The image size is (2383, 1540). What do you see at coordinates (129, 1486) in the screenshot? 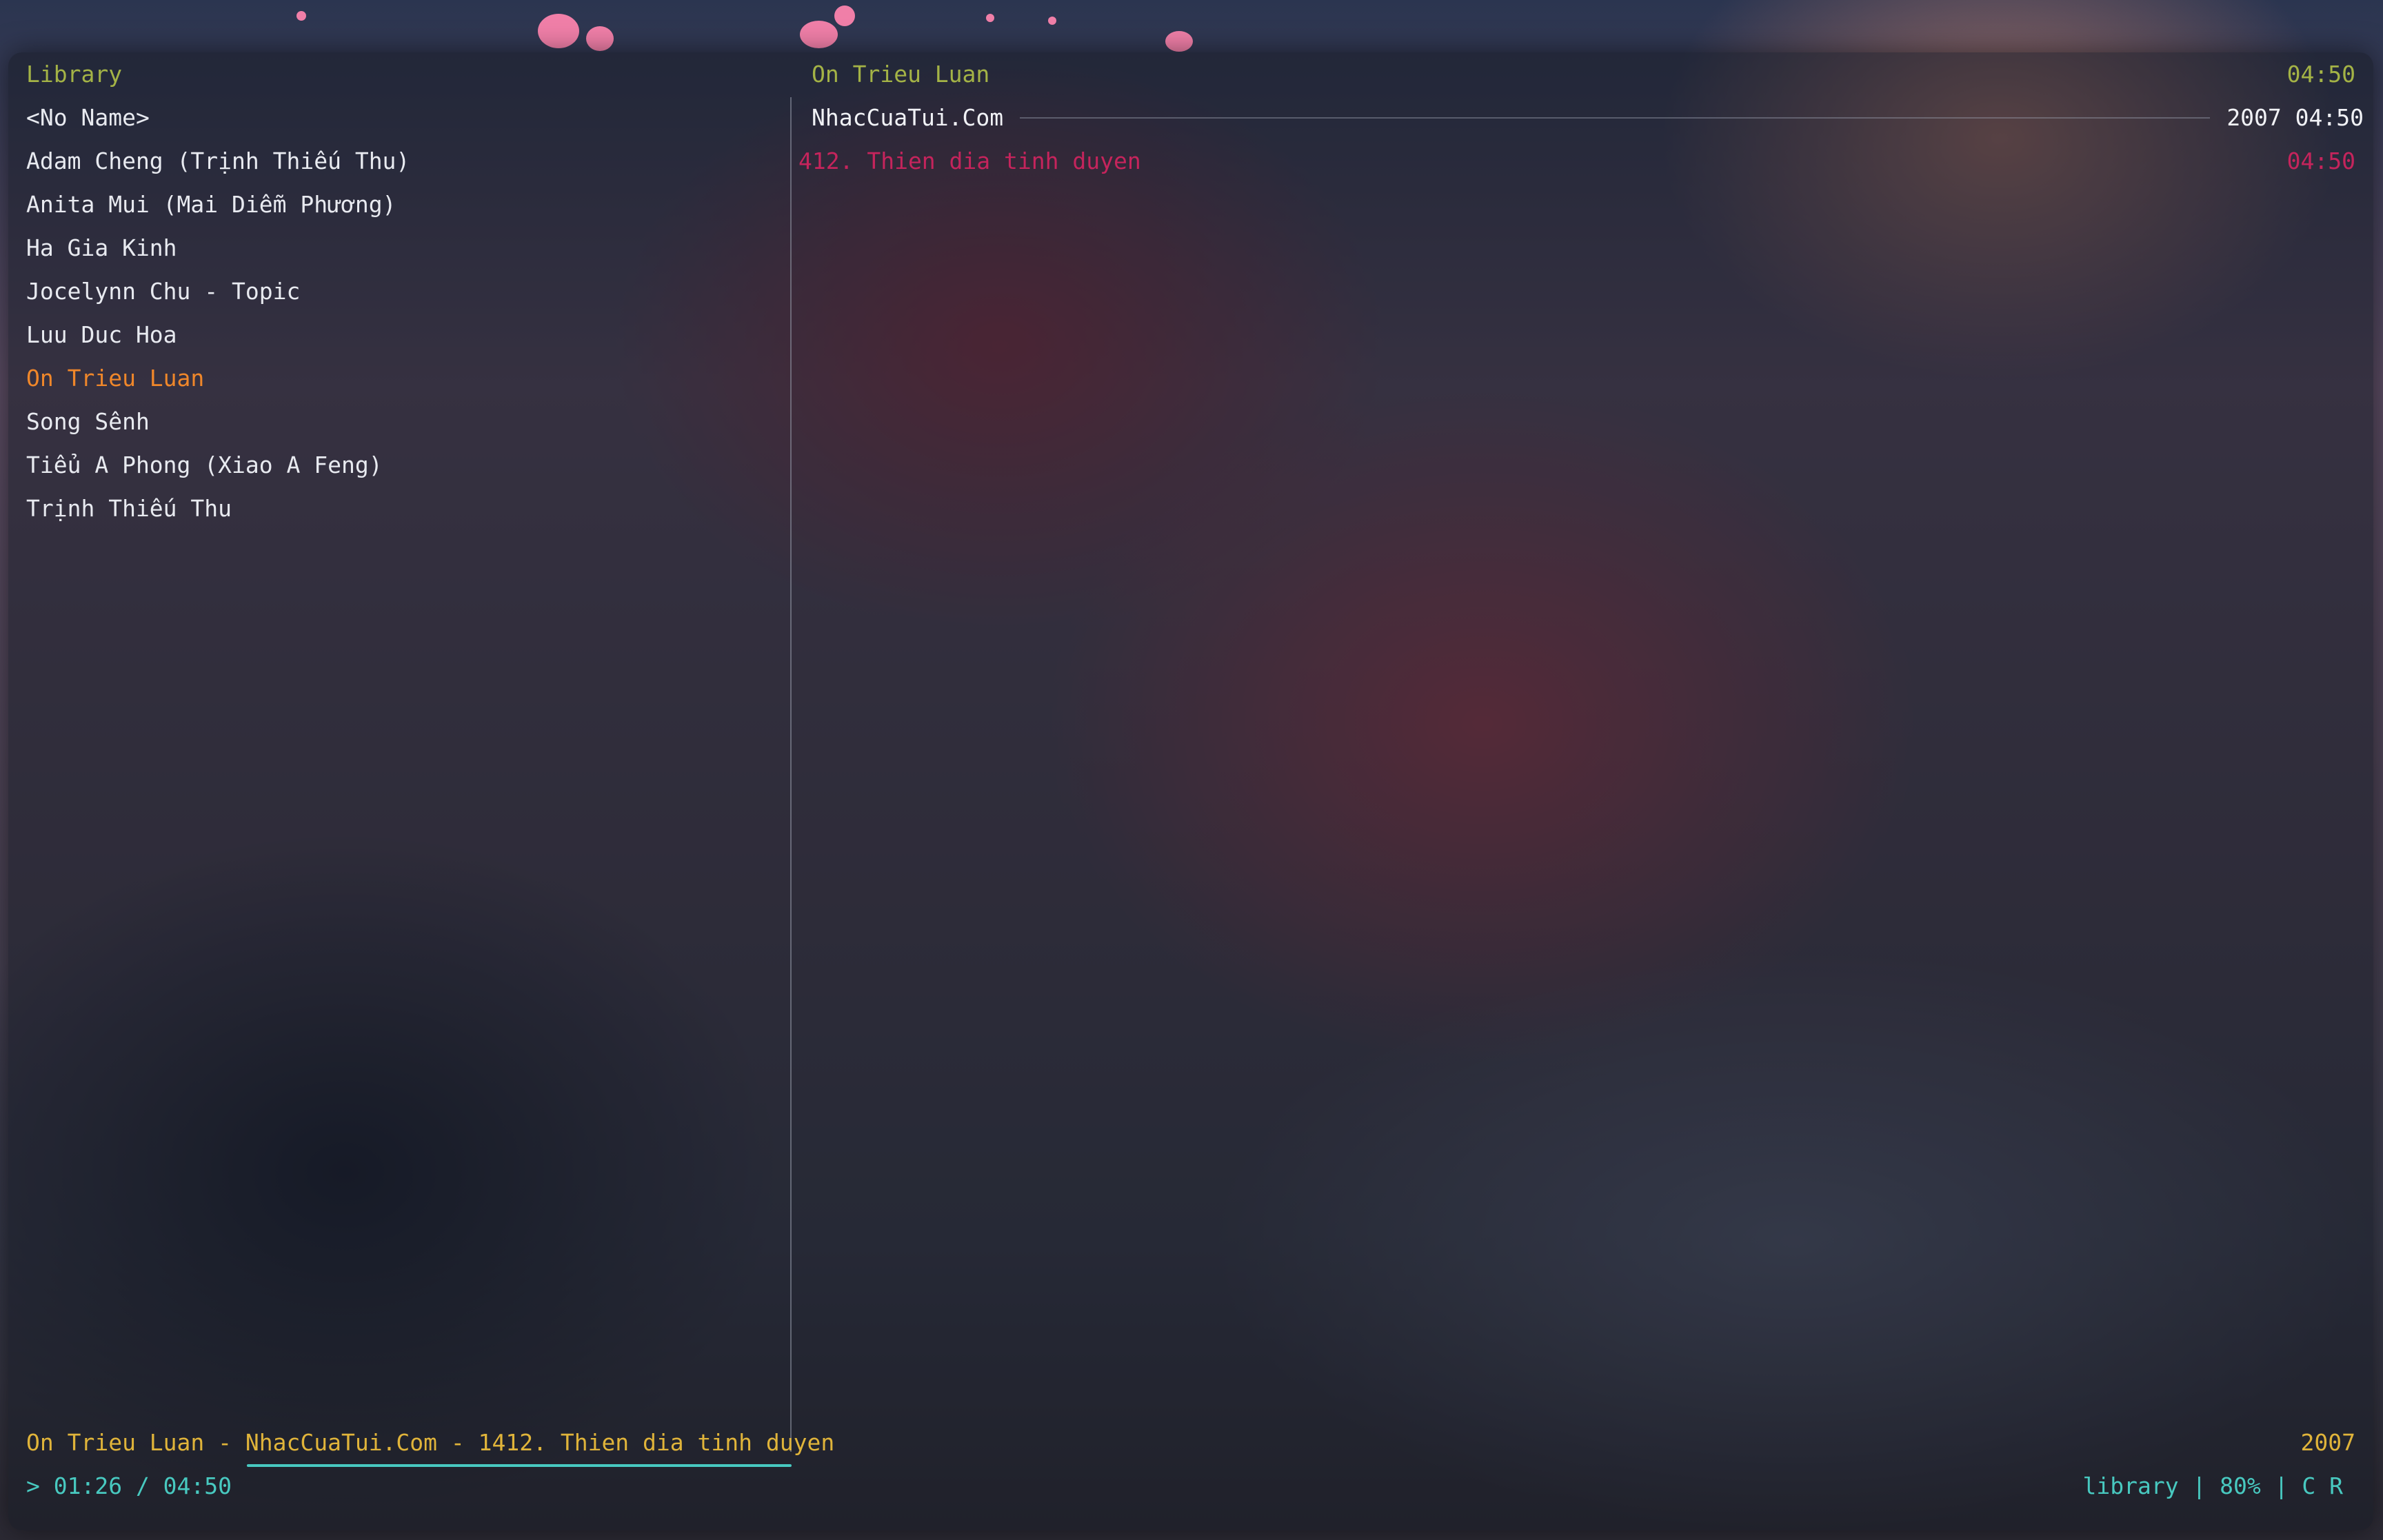
I see `playback-time: > 01:26 / 04:50` at bounding box center [129, 1486].